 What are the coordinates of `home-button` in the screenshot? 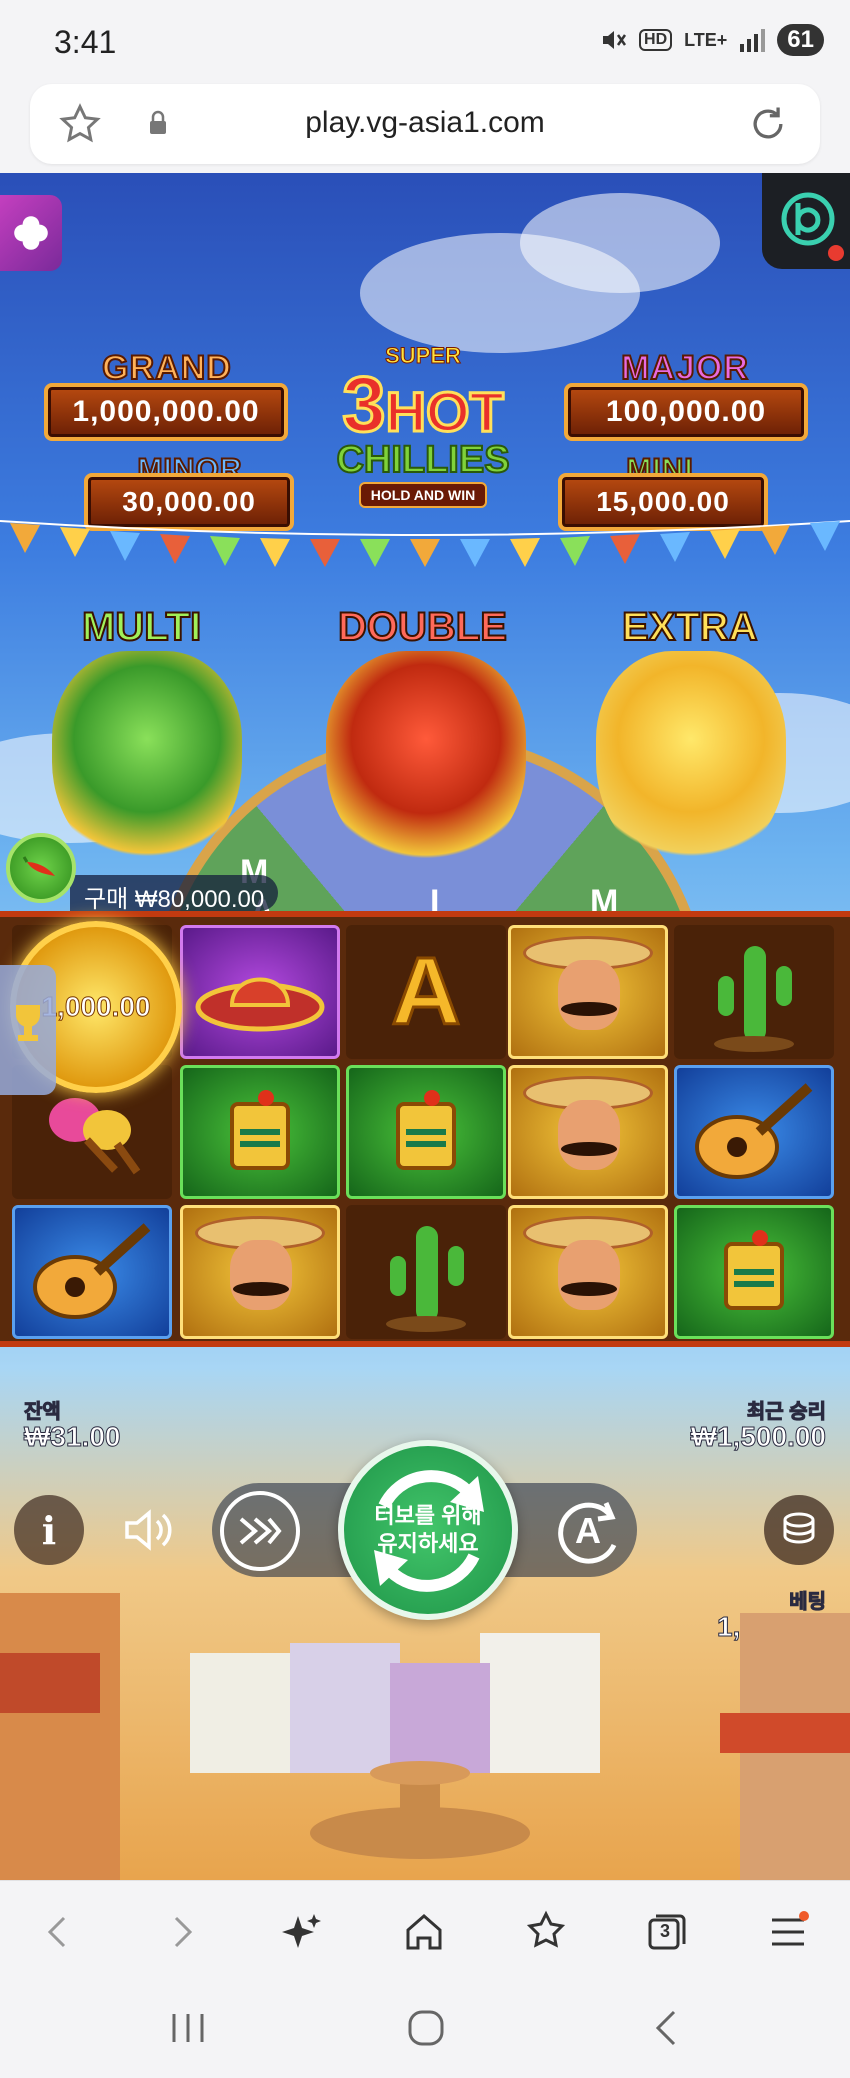 It's located at (424, 1932).